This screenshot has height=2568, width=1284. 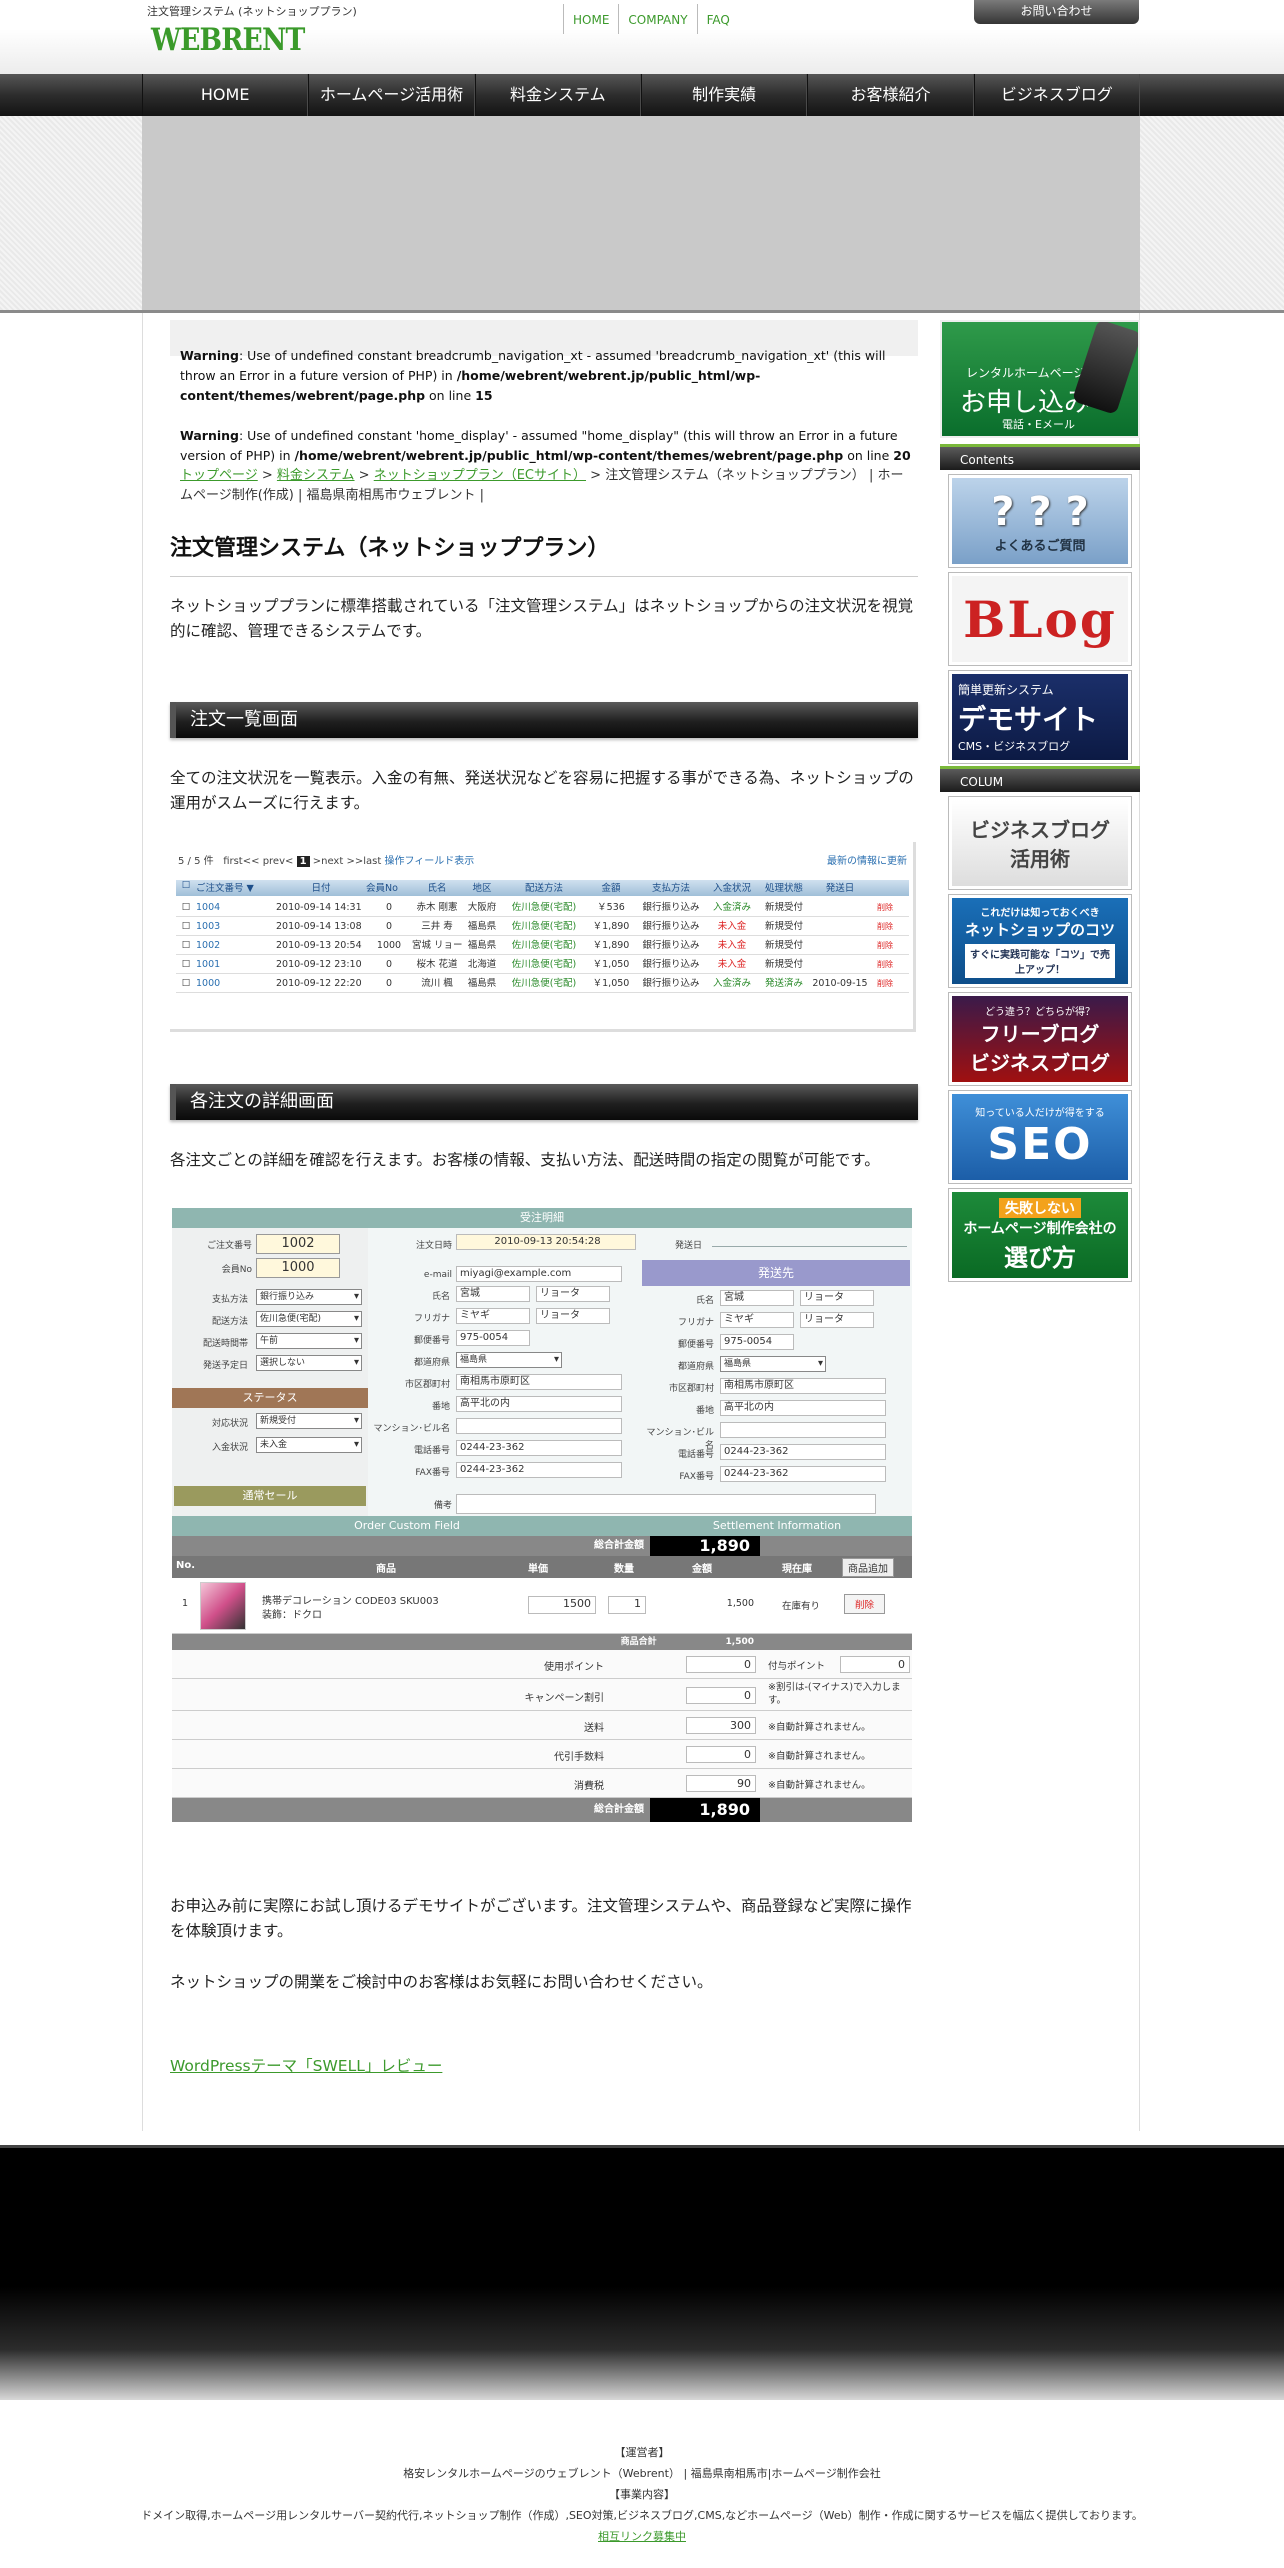 I want to click on use-point-input: 0, so click(x=721, y=1664).